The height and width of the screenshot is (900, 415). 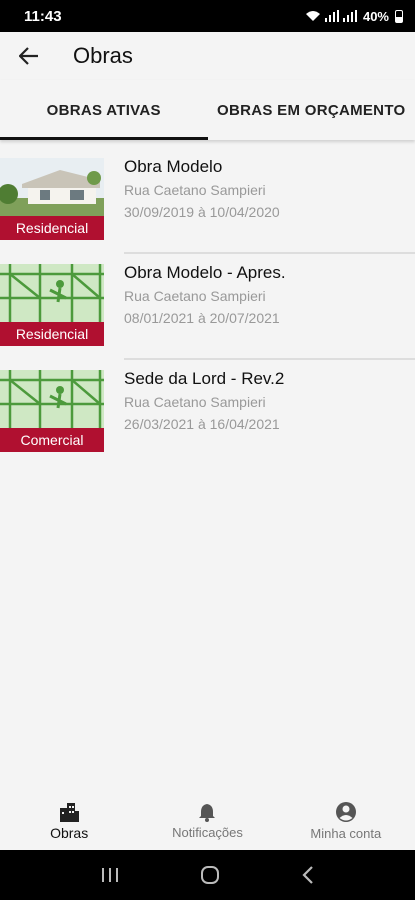 What do you see at coordinates (205, 272) in the screenshot?
I see `obra-title: Obra Modelo - Apres.` at bounding box center [205, 272].